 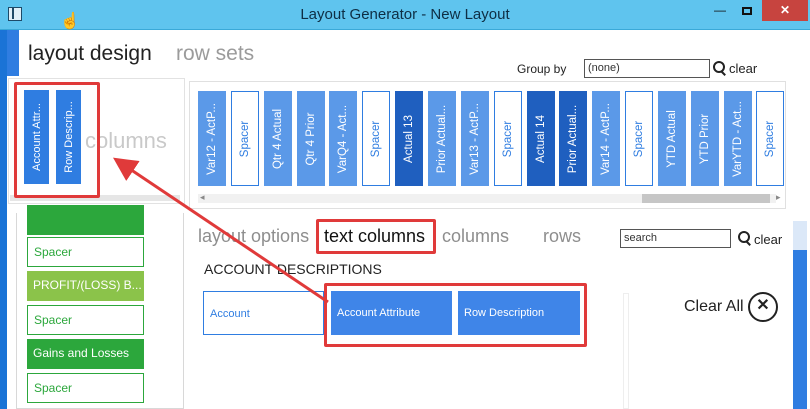 What do you see at coordinates (763, 307) in the screenshot?
I see `clear-all-icon: ✕` at bounding box center [763, 307].